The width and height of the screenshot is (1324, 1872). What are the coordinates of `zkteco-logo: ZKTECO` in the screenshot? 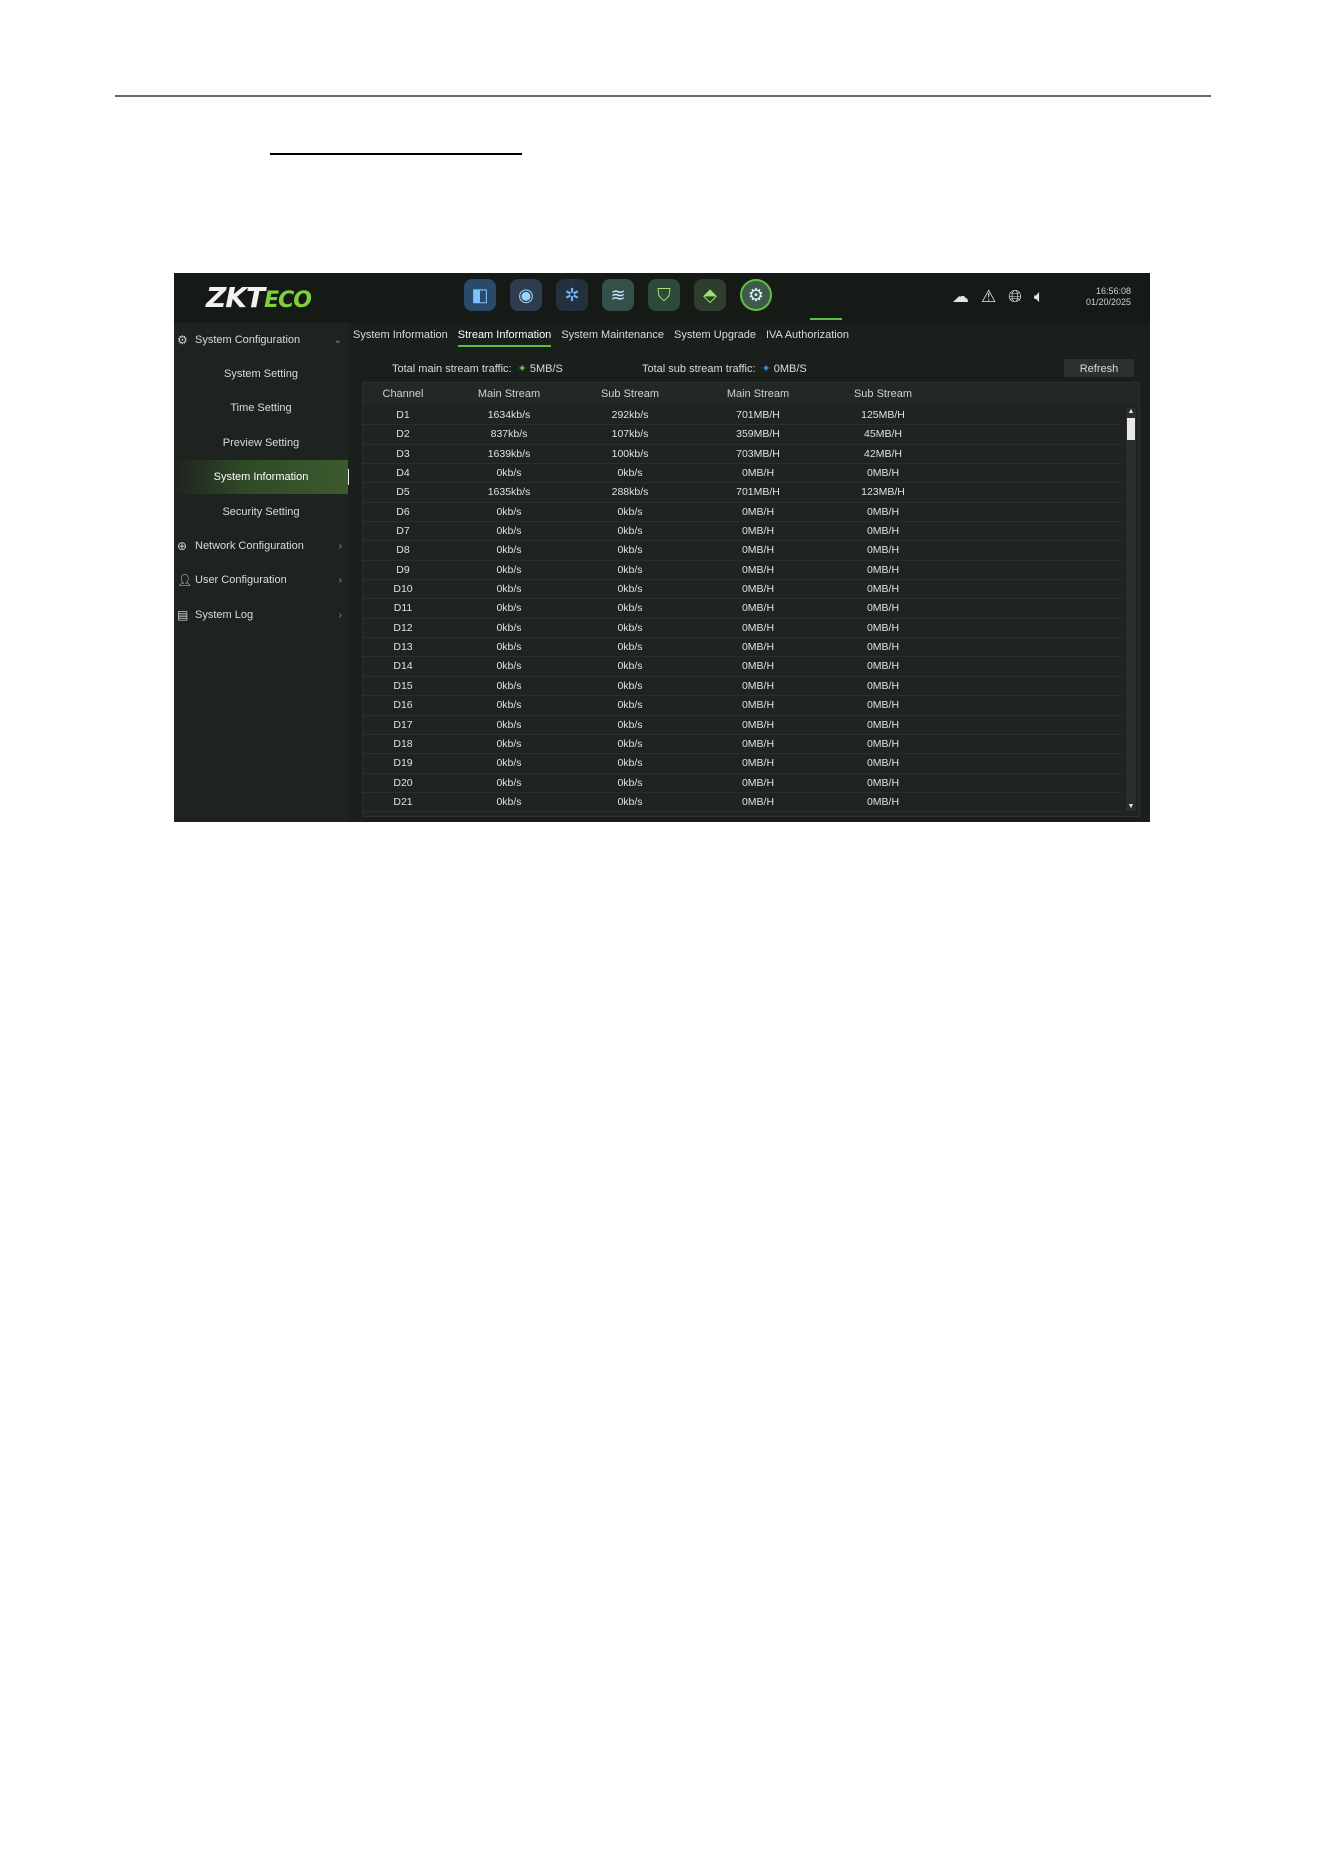 It's located at (259, 297).